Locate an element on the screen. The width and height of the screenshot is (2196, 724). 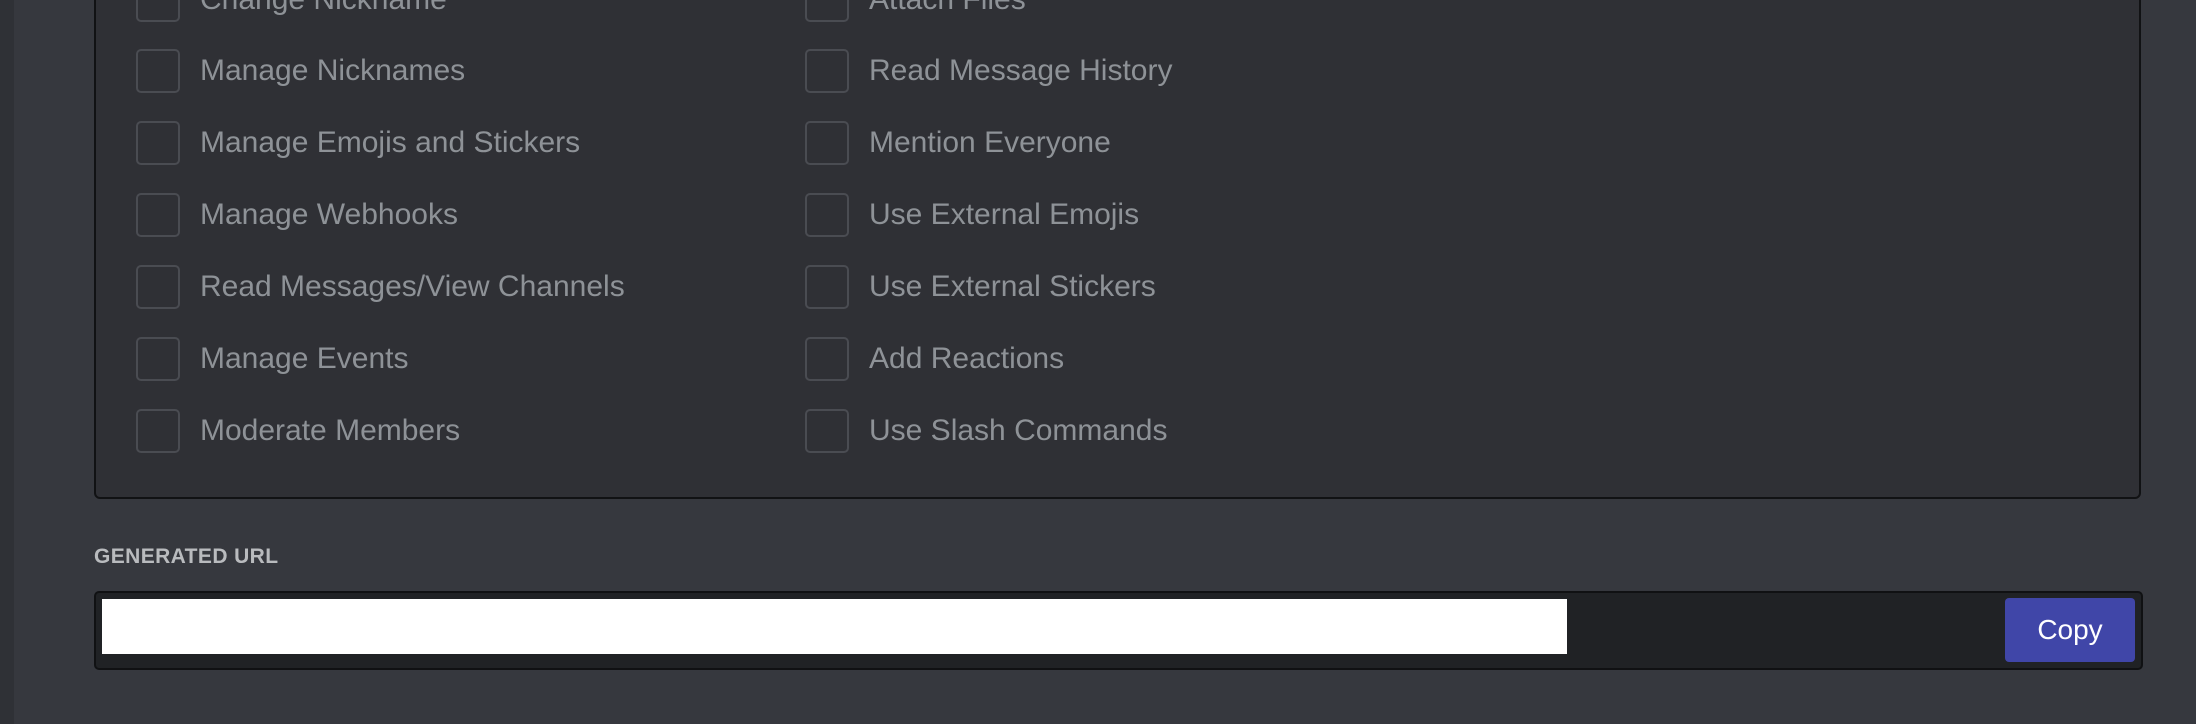
permission-read-messages: Read Messages/View Channels is located at coordinates (380, 287).